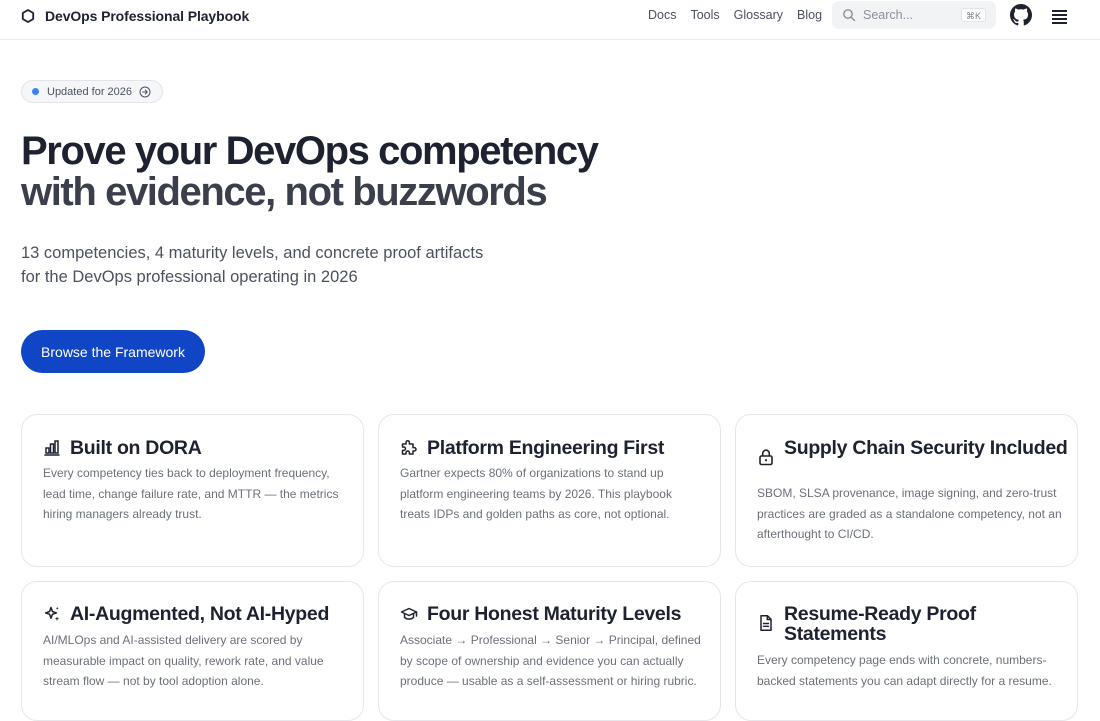 The height and width of the screenshot is (721, 1100). Describe the element at coordinates (113, 351) in the screenshot. I see `browse-framework-button: Browse the Framework` at that location.